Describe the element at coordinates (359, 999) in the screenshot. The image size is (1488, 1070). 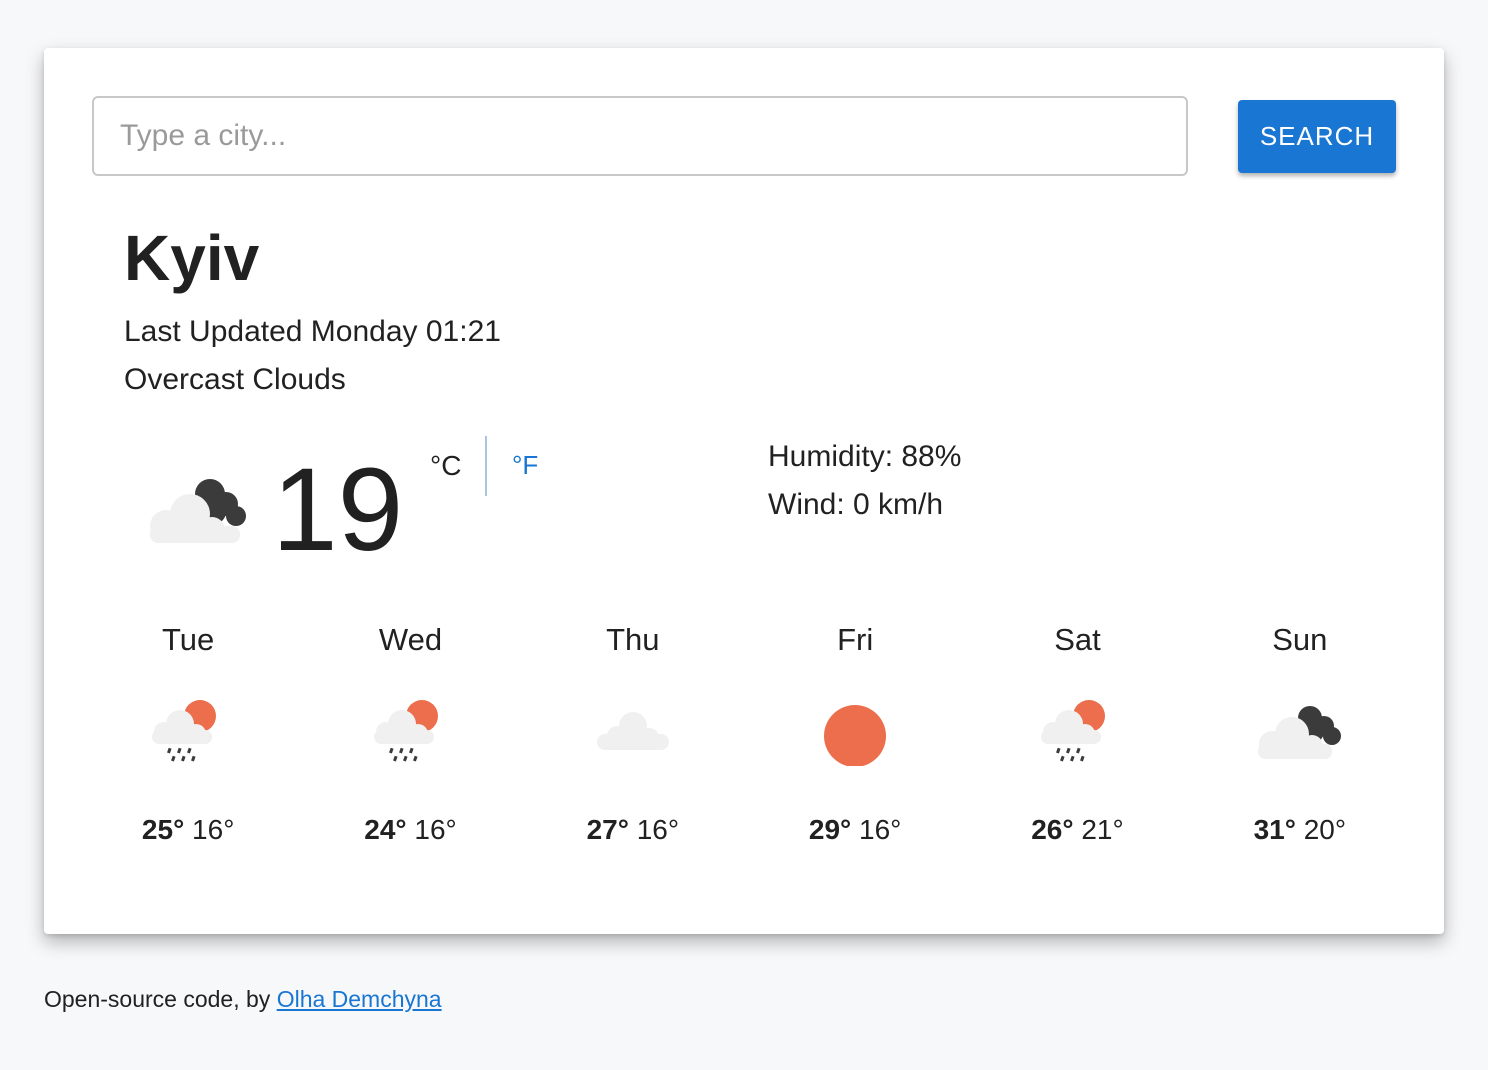
I see `author-link: Olha Demchyna` at that location.